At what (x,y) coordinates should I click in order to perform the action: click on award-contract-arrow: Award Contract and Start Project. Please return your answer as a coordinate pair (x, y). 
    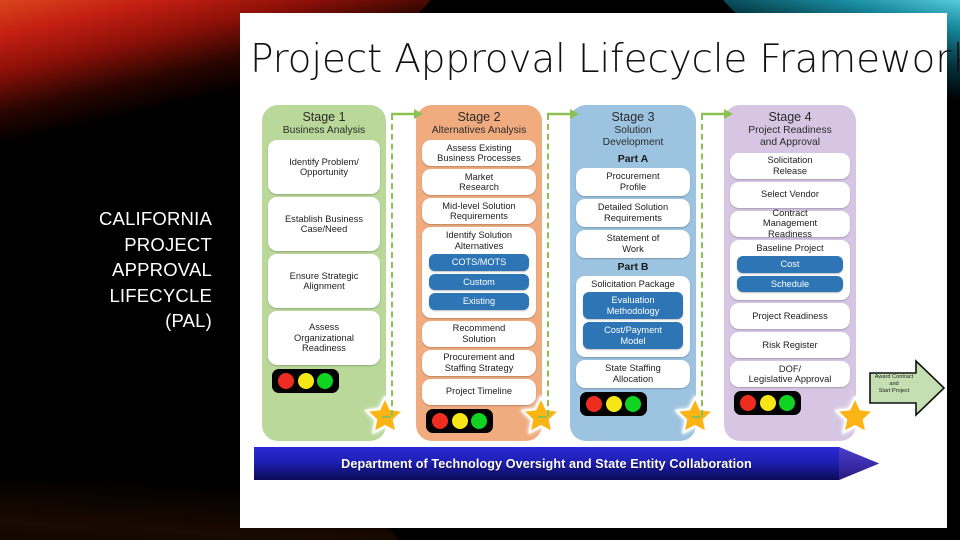
    Looking at the image, I should click on (907, 388).